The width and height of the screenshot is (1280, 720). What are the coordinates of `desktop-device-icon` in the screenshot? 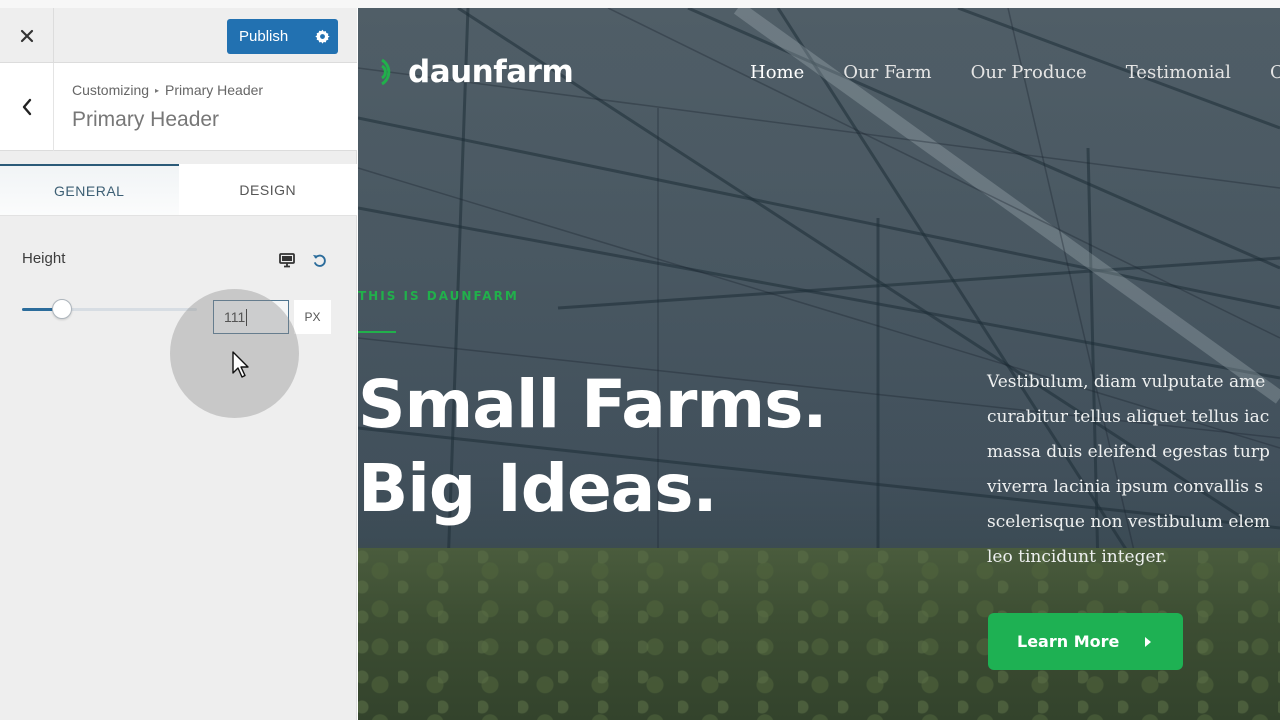 It's located at (287, 262).